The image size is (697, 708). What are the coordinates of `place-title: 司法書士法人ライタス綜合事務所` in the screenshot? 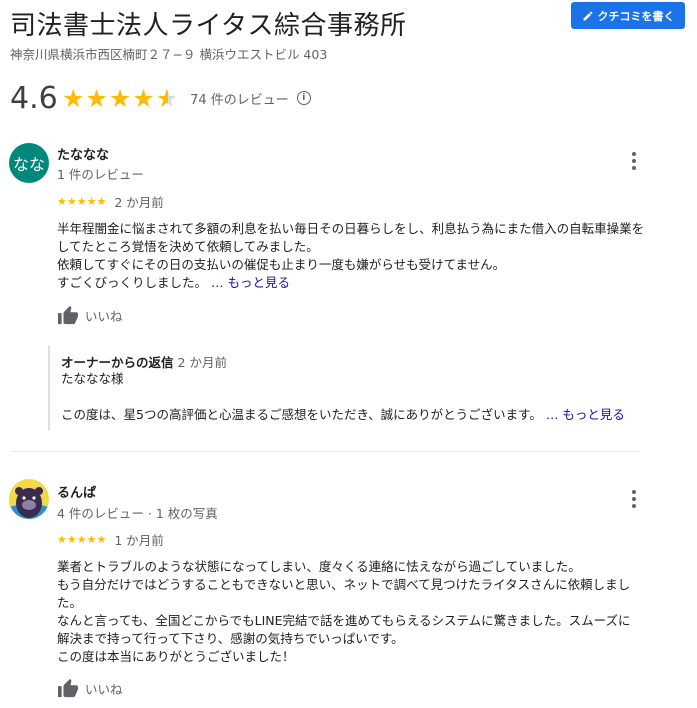 It's located at (208, 26).